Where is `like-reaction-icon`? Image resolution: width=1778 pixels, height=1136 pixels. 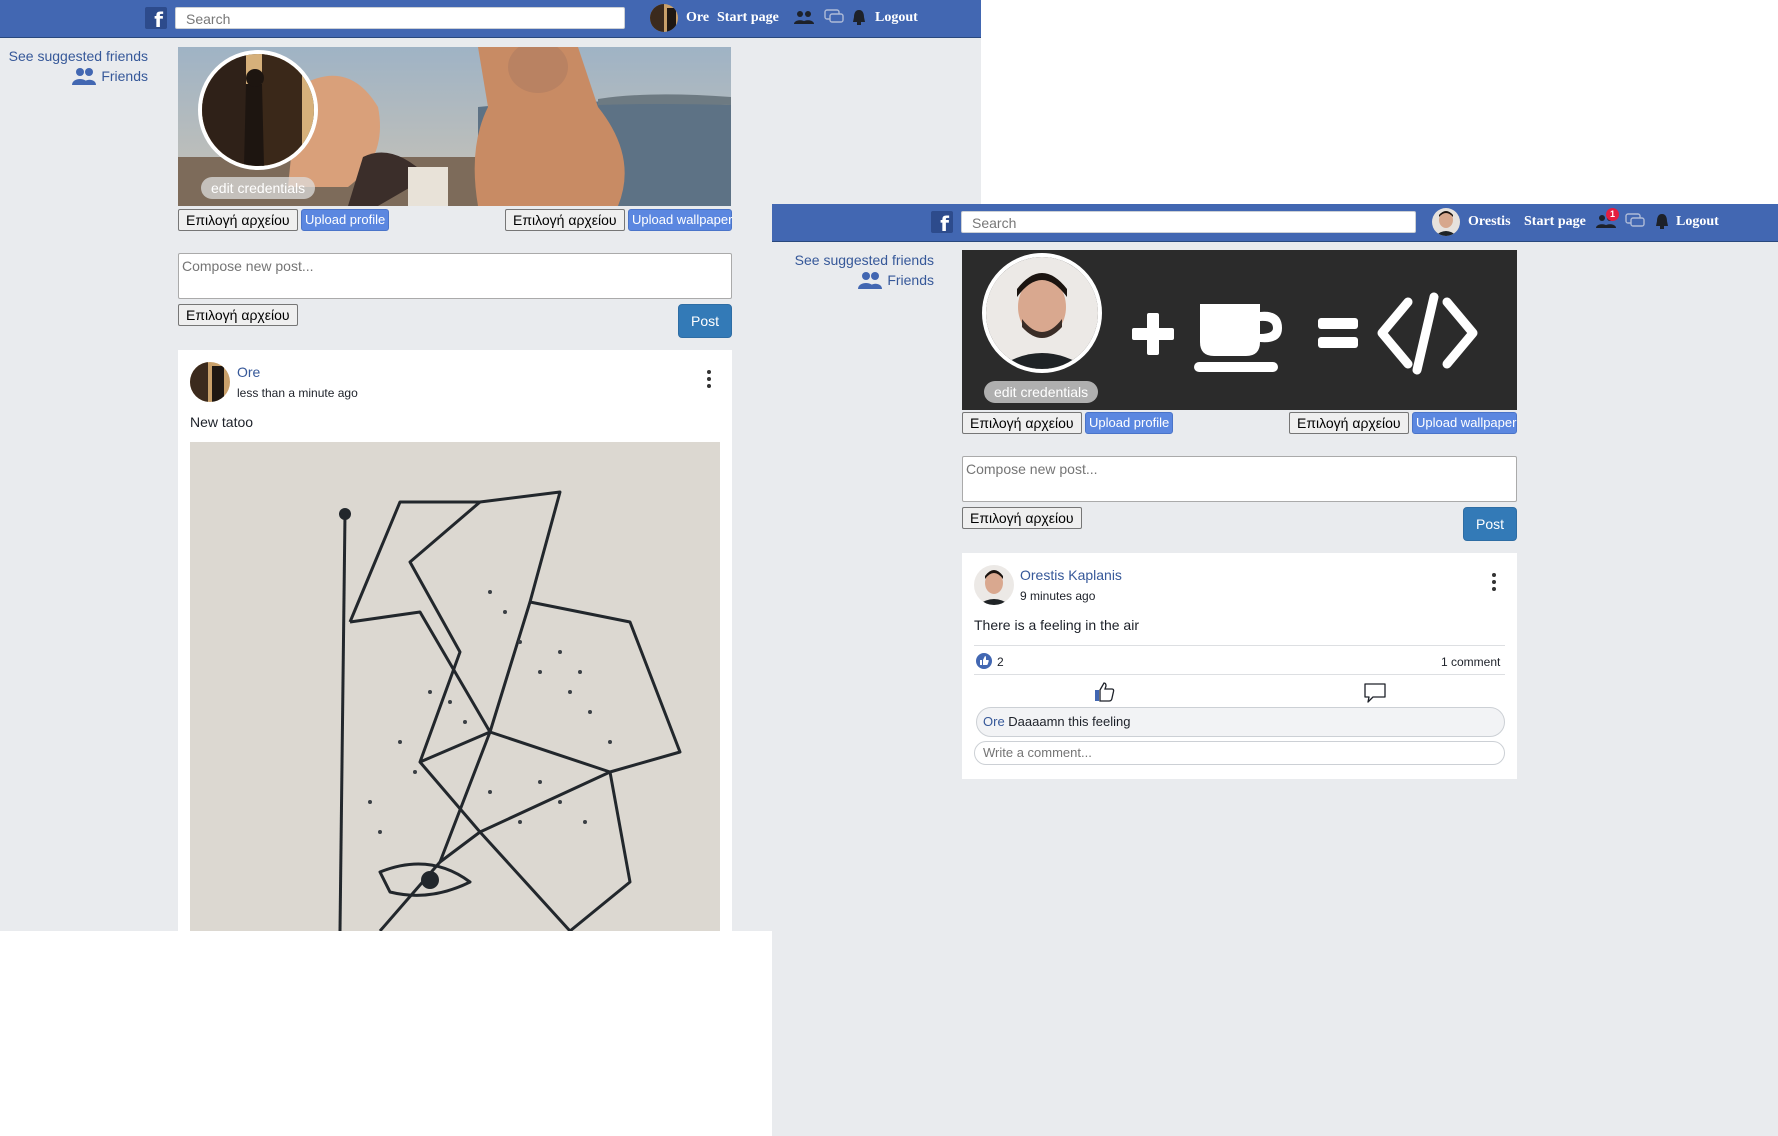
like-reaction-icon is located at coordinates (984, 661).